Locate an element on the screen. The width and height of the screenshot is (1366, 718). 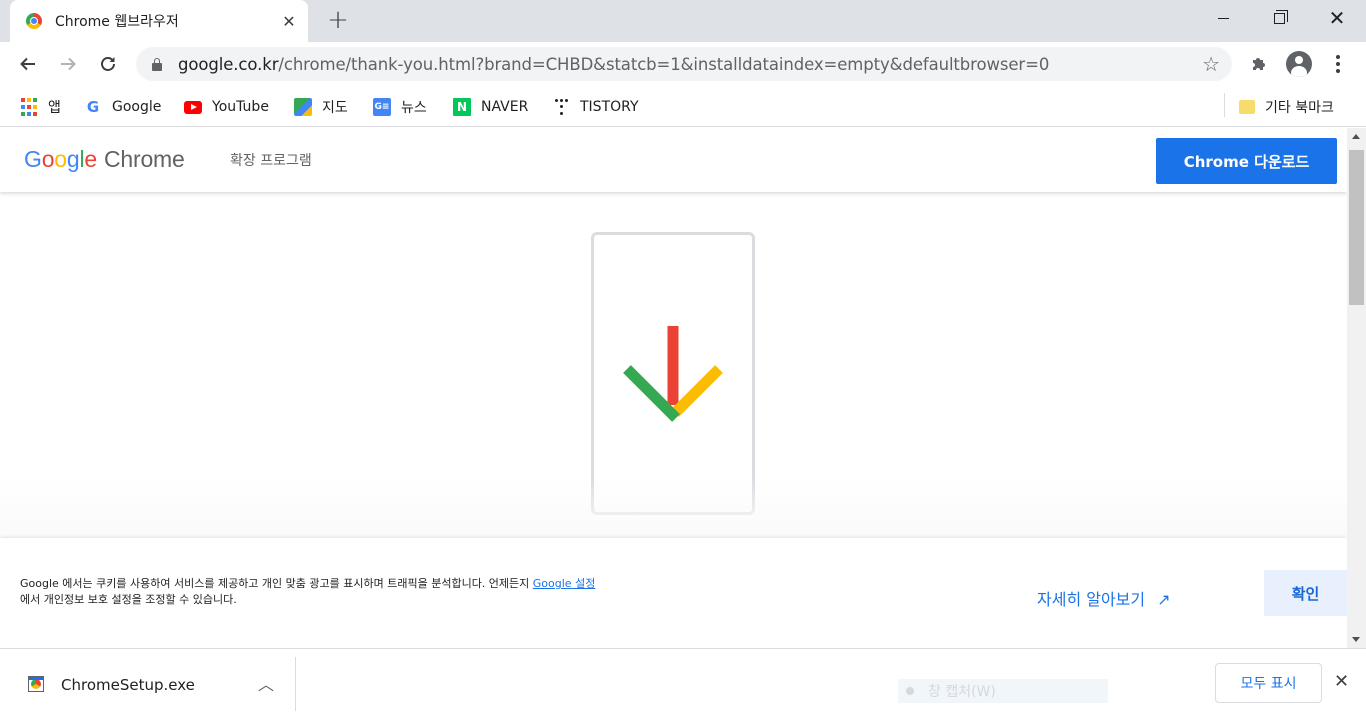
google-chrome-logo: Google Chrome is located at coordinates (104, 159).